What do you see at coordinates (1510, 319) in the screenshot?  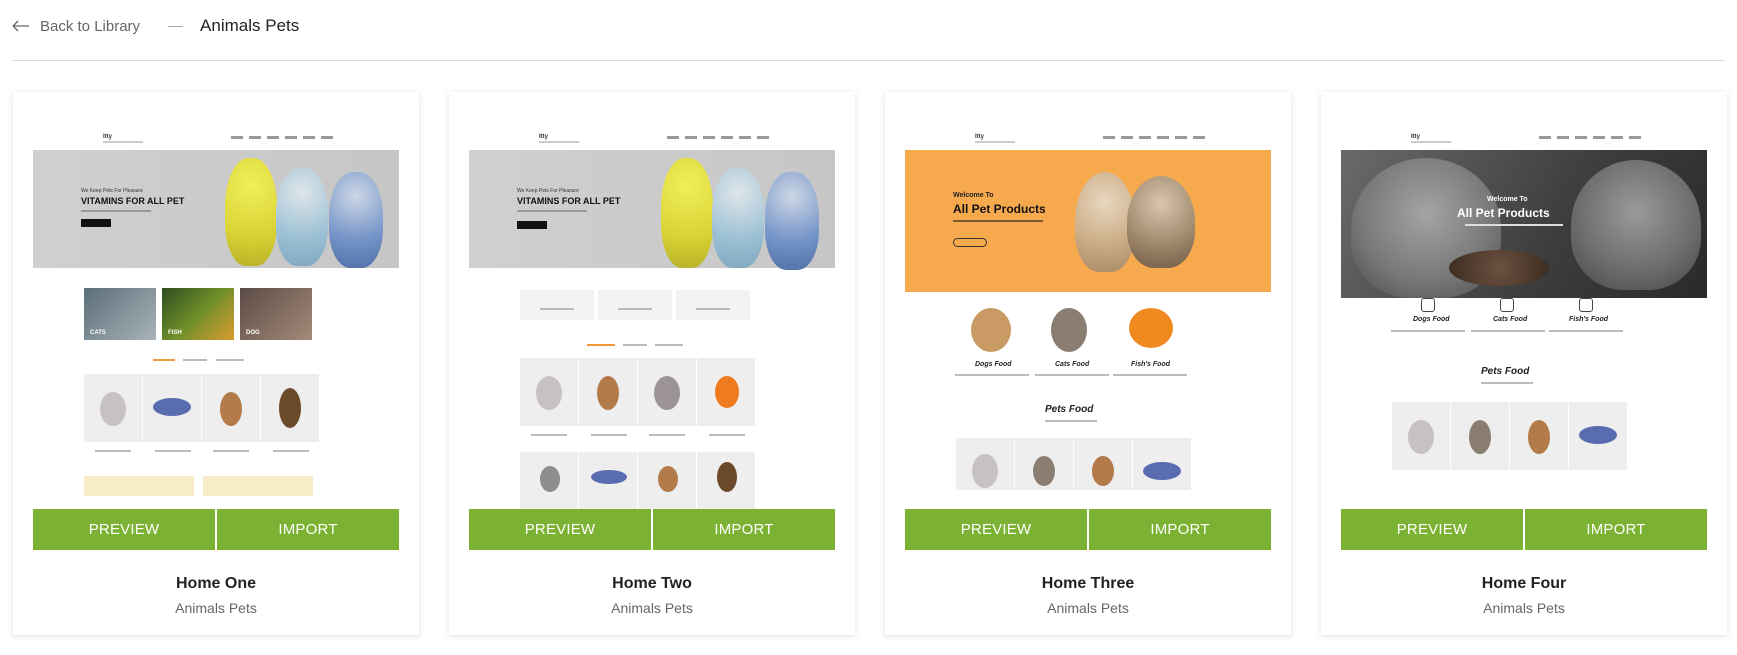 I see `cats-food-label: Cats Food` at bounding box center [1510, 319].